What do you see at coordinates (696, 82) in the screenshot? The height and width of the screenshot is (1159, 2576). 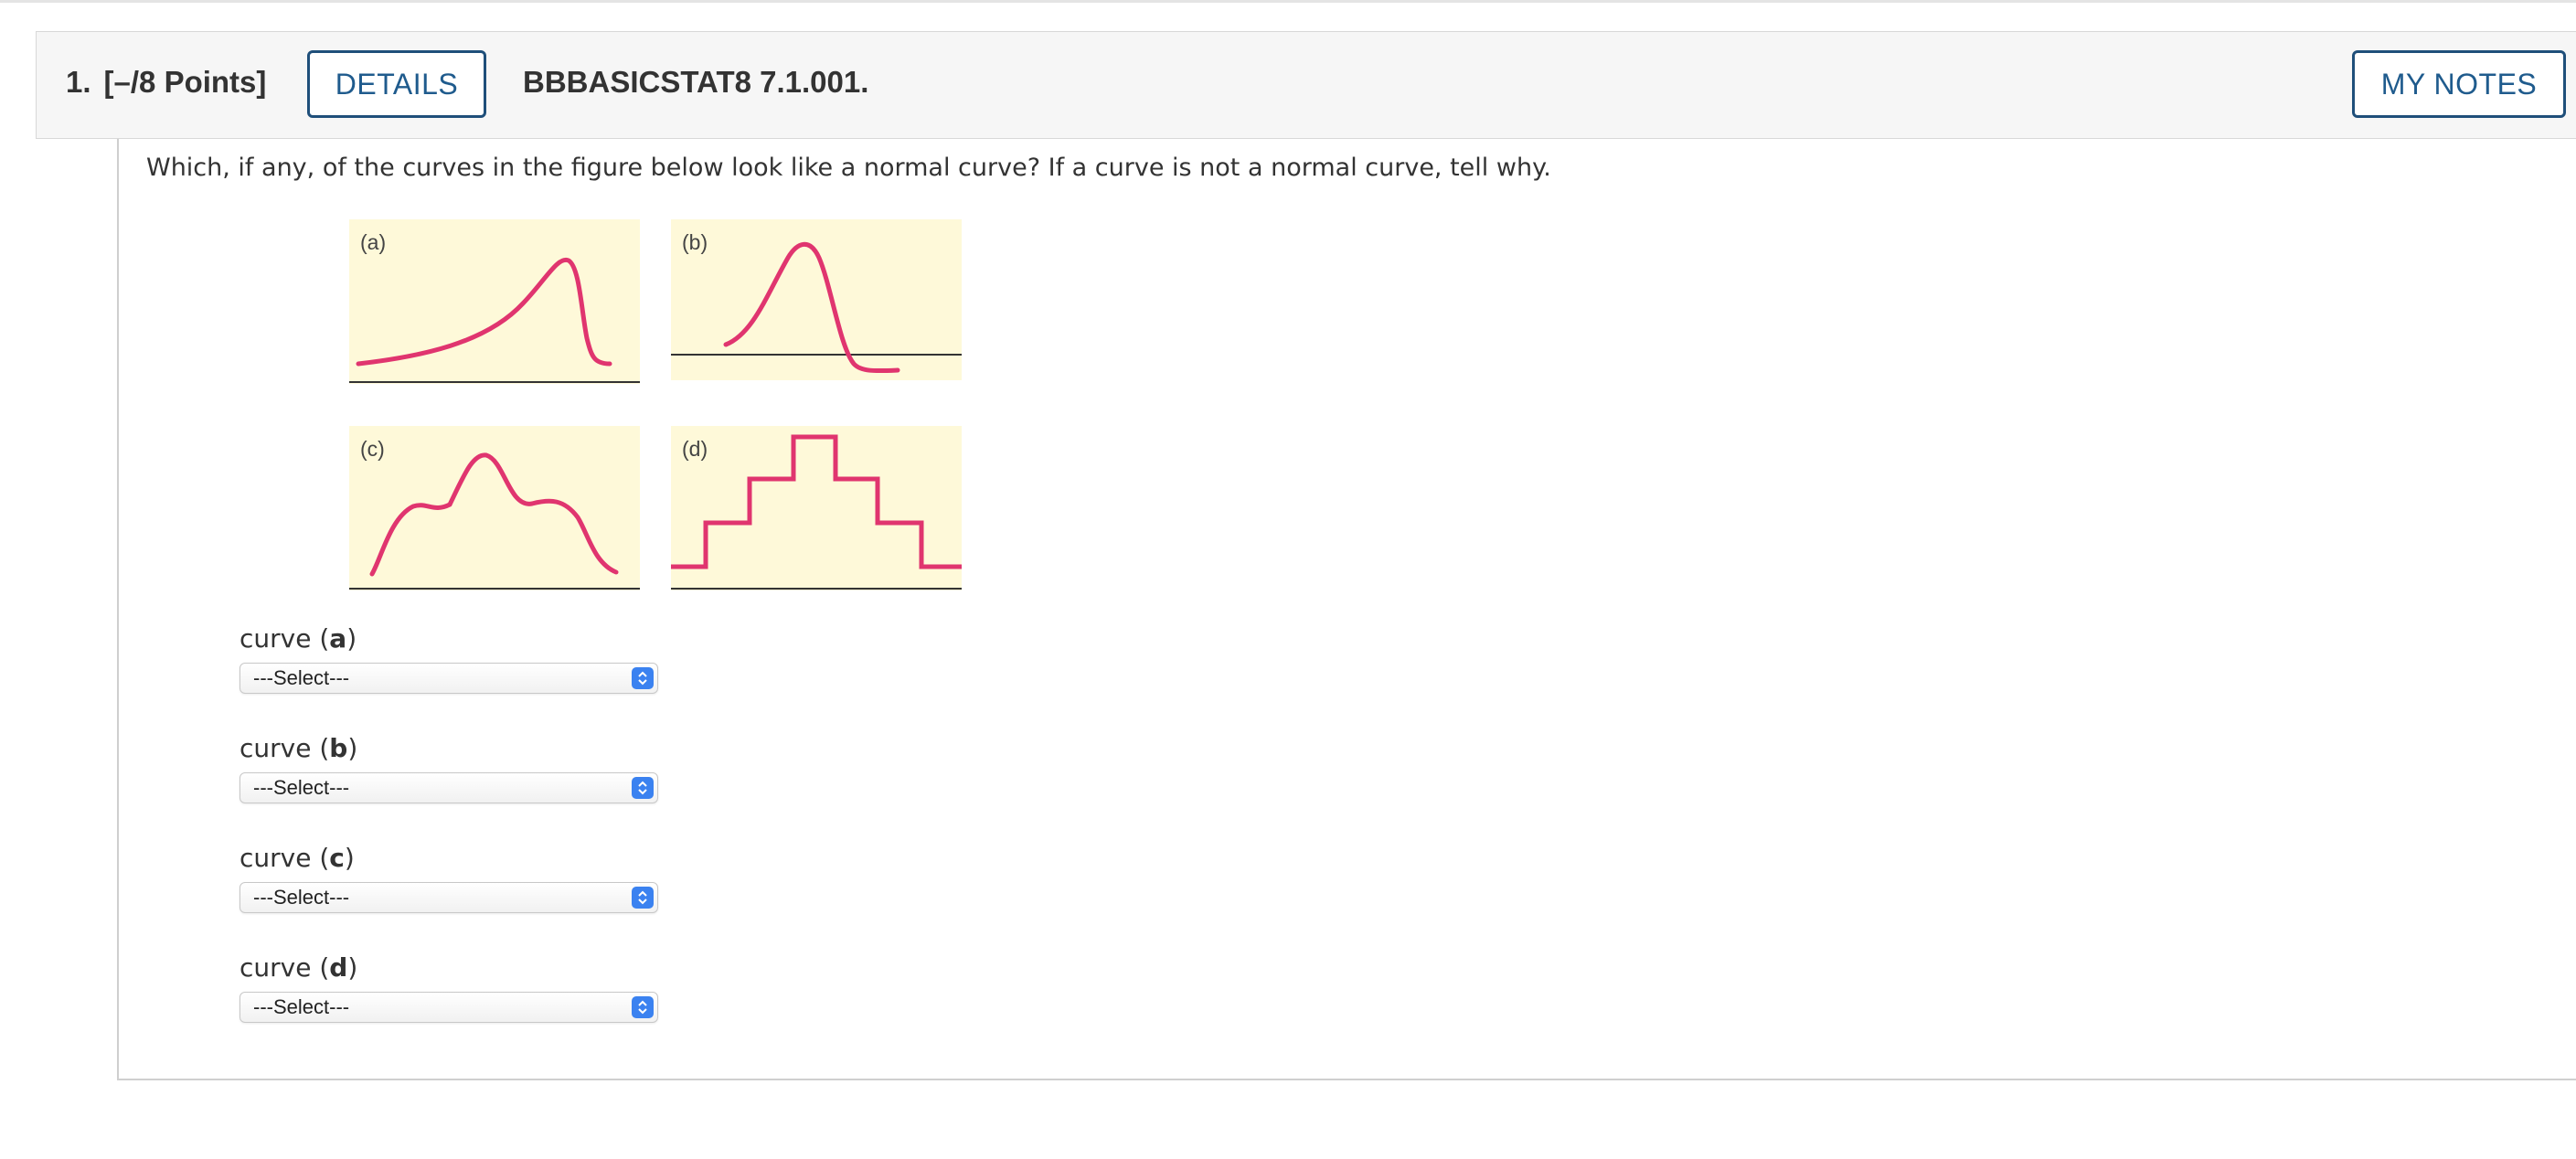 I see `question-code: BBBASICSTAT8 7.1.001.` at bounding box center [696, 82].